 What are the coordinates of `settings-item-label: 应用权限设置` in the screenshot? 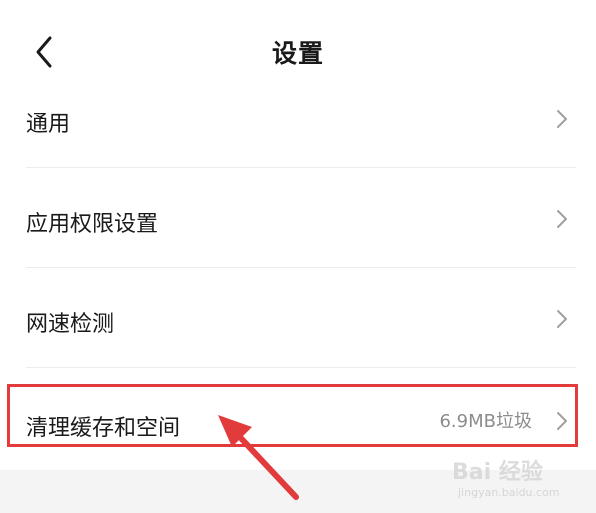 It's located at (92, 224).